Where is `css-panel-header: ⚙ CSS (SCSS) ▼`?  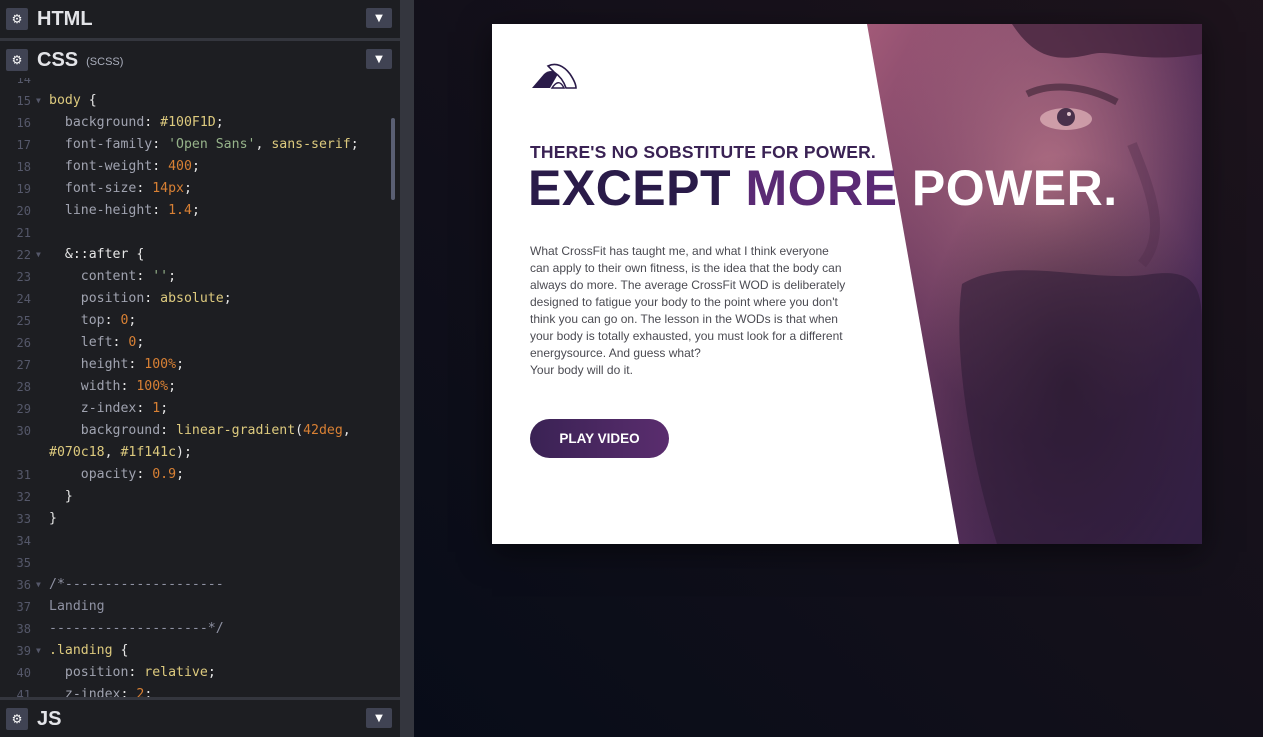
css-panel-header: ⚙ CSS (SCSS) ▼ is located at coordinates (200, 60).